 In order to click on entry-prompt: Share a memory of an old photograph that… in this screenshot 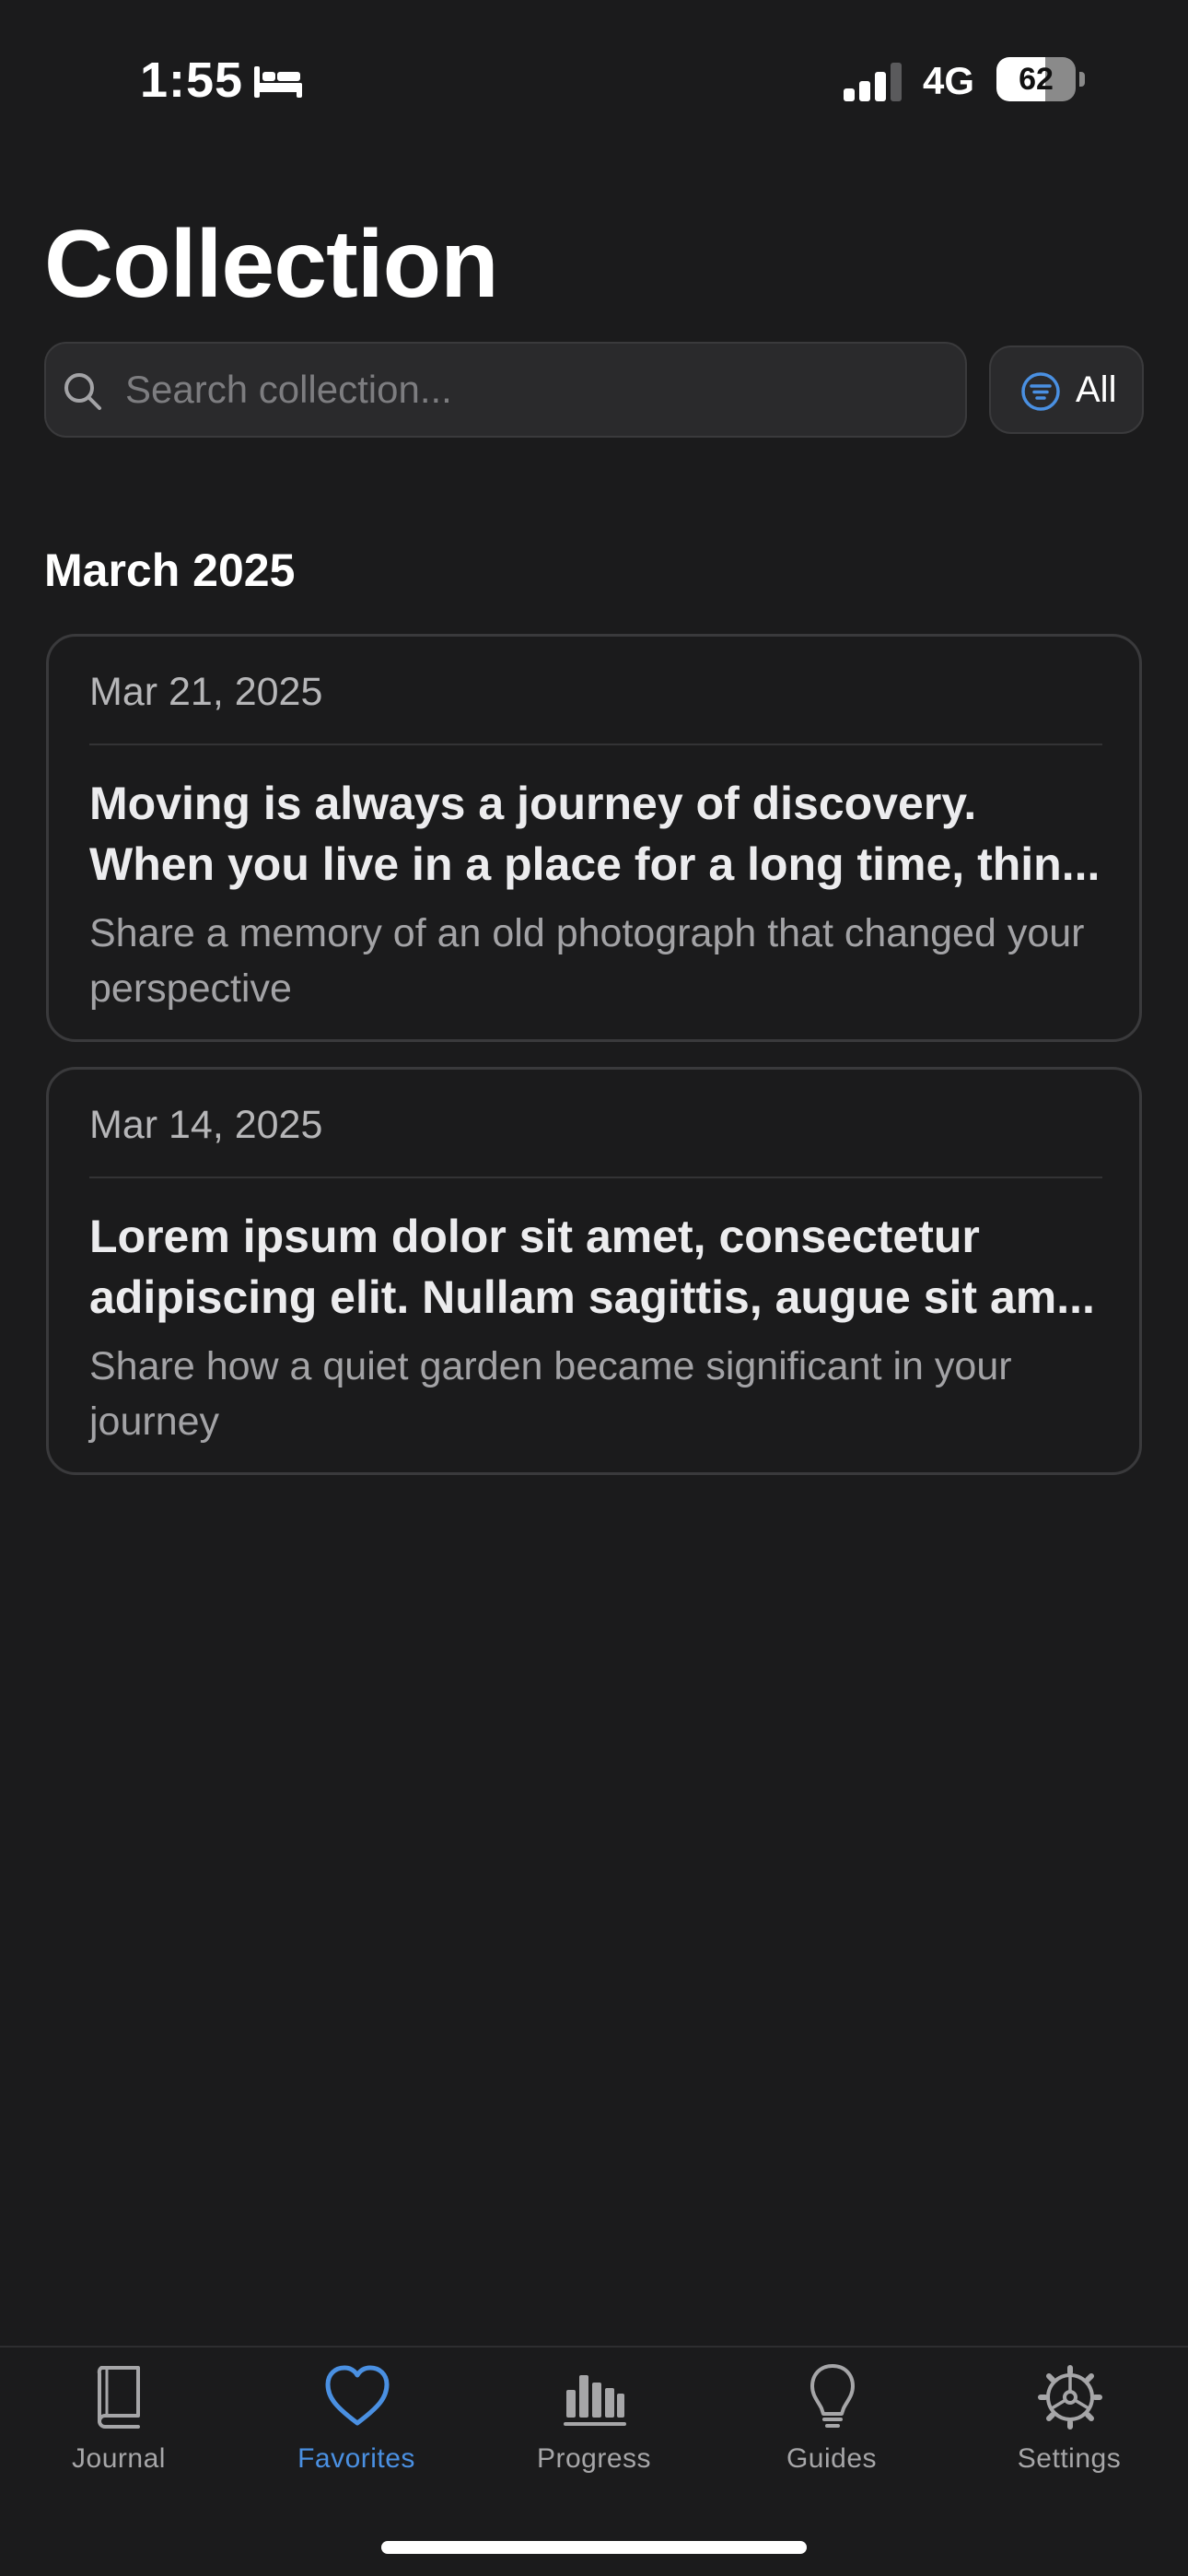, I will do `click(587, 961)`.